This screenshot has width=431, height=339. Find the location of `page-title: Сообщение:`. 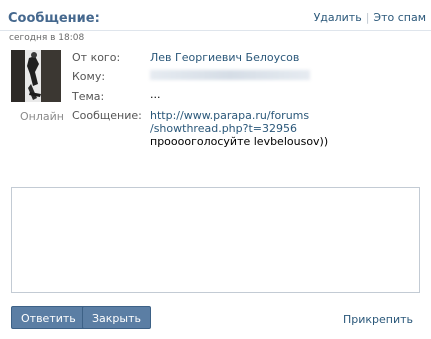

page-title: Сообщение: is located at coordinates (54, 18).